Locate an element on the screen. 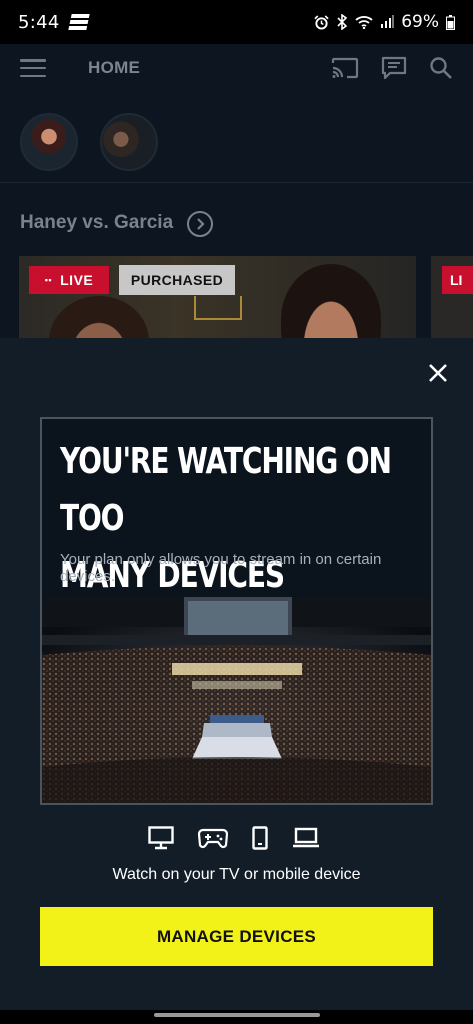  status-icons: 69% is located at coordinates (384, 22).